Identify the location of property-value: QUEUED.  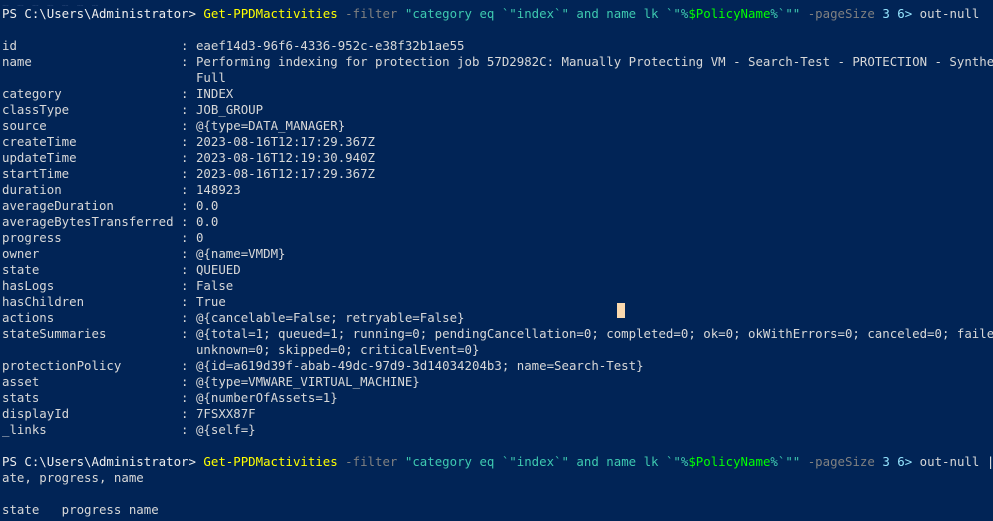
(218, 270).